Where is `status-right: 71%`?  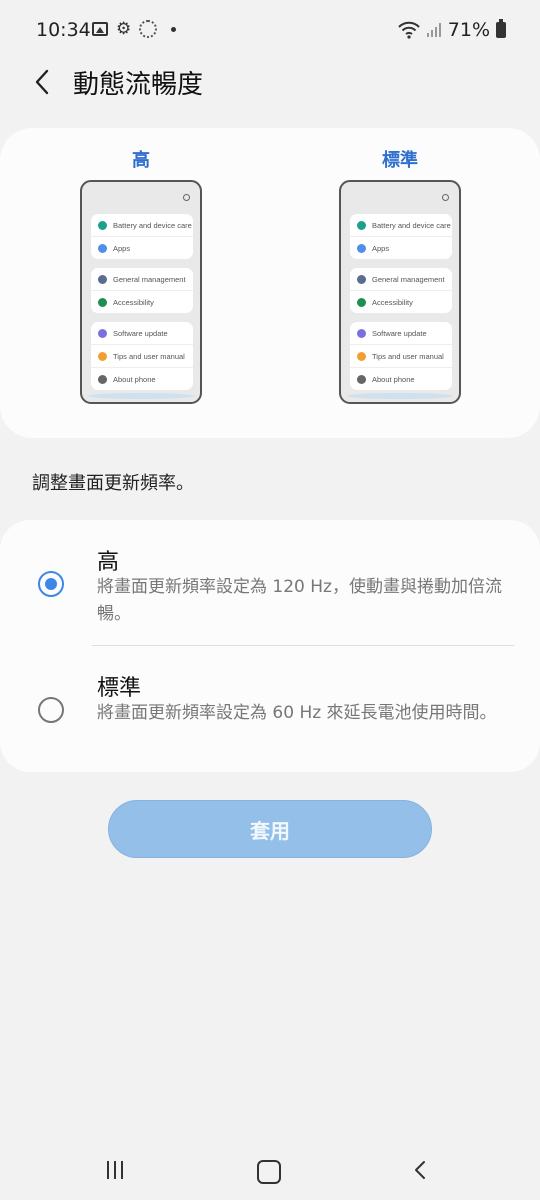
status-right: 71% is located at coordinates (452, 30).